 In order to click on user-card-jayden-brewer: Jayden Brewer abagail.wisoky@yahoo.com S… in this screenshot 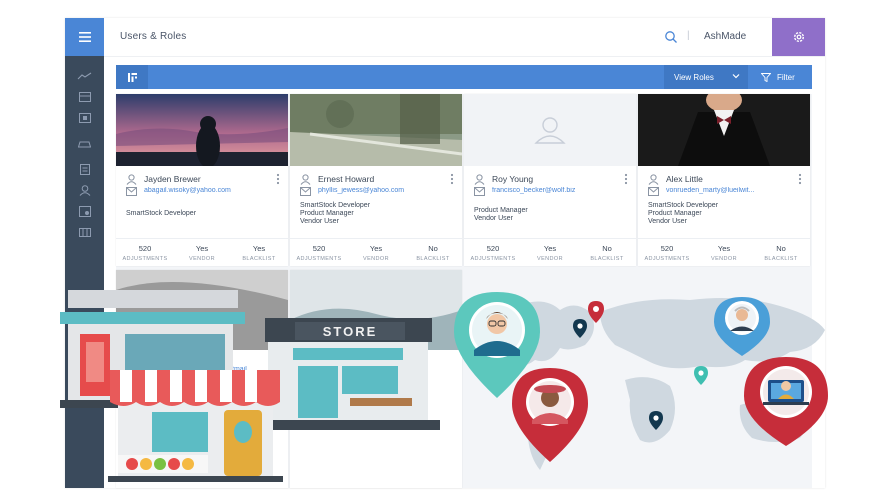, I will do `click(202, 180)`.